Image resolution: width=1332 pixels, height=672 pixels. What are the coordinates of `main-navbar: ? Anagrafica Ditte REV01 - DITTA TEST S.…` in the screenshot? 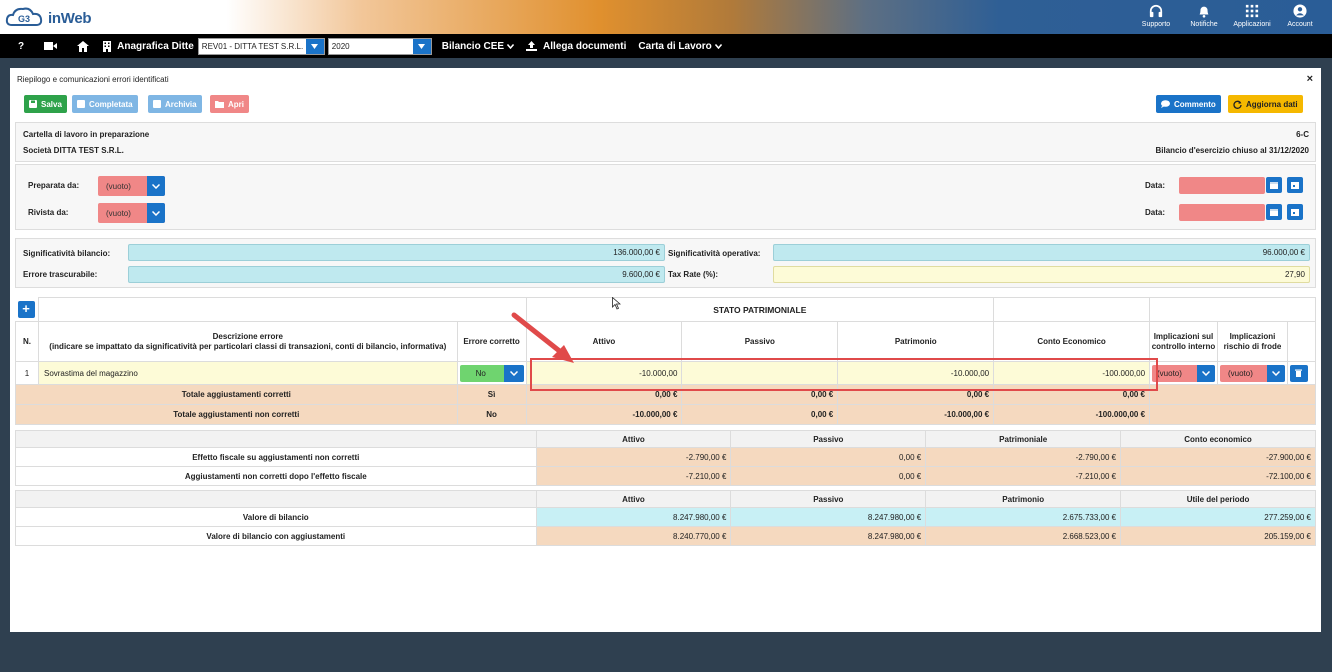 It's located at (666, 46).